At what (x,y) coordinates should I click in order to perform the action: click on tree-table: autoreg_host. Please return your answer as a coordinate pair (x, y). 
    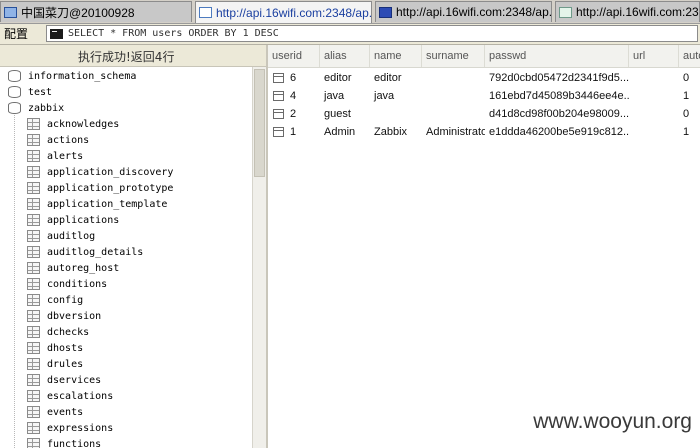
    Looking at the image, I should click on (73, 268).